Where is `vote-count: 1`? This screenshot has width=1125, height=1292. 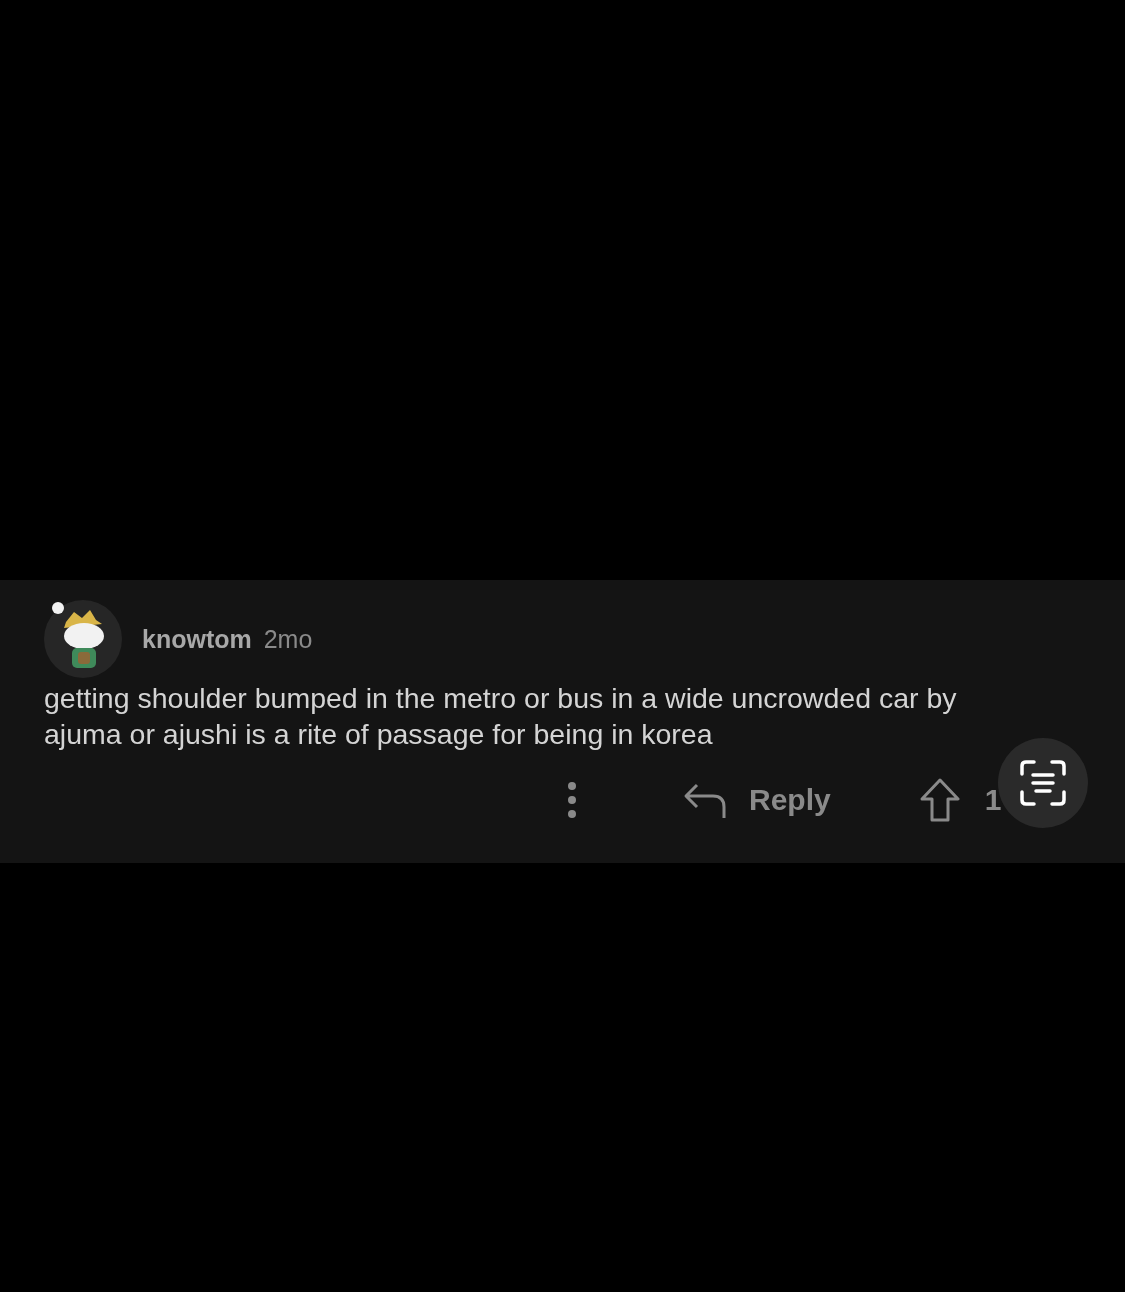
vote-count: 1 is located at coordinates (993, 800).